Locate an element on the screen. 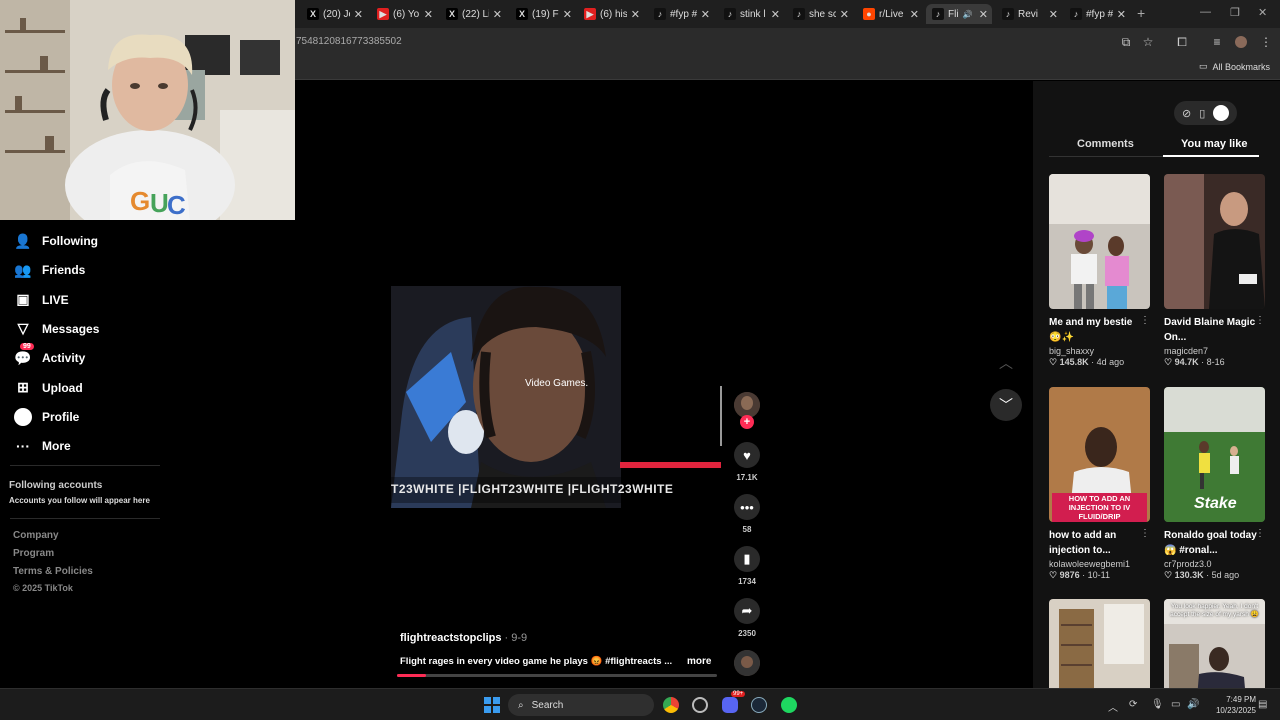 This screenshot has width=1280, height=720. close-window-icon: ✕ is located at coordinates (1262, 12).